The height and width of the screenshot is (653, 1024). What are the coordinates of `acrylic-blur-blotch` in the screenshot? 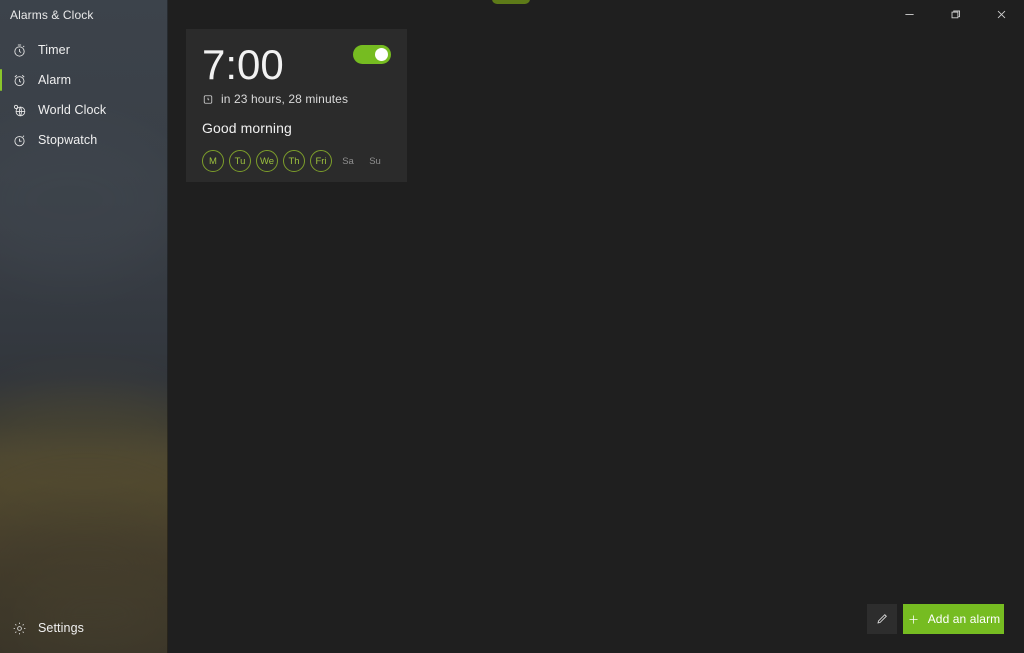 It's located at (84, 450).